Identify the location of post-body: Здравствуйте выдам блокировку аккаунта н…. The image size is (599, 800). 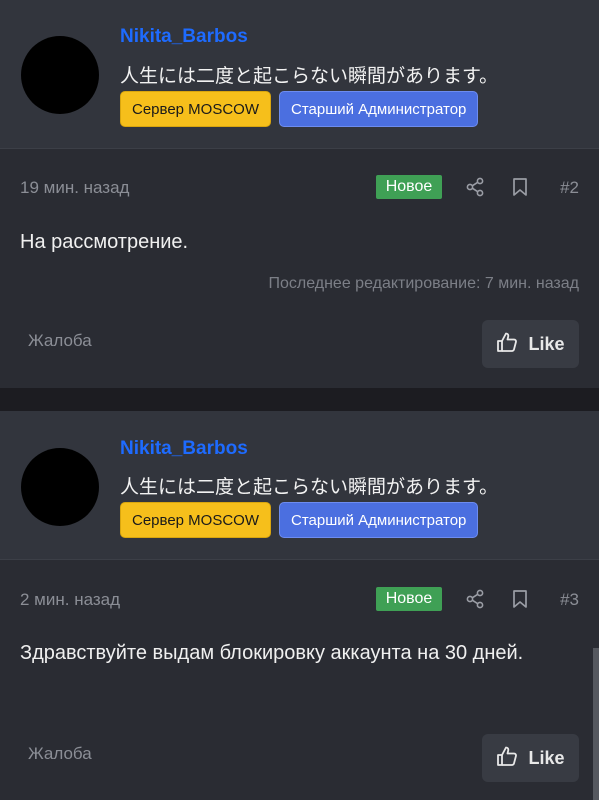
(272, 653).